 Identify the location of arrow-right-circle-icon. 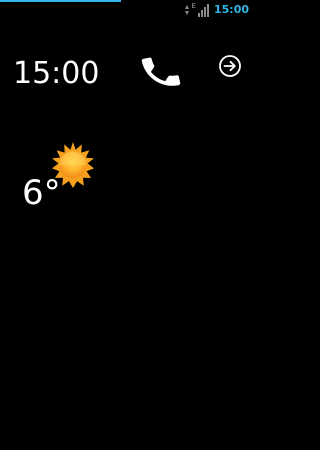
(230, 66).